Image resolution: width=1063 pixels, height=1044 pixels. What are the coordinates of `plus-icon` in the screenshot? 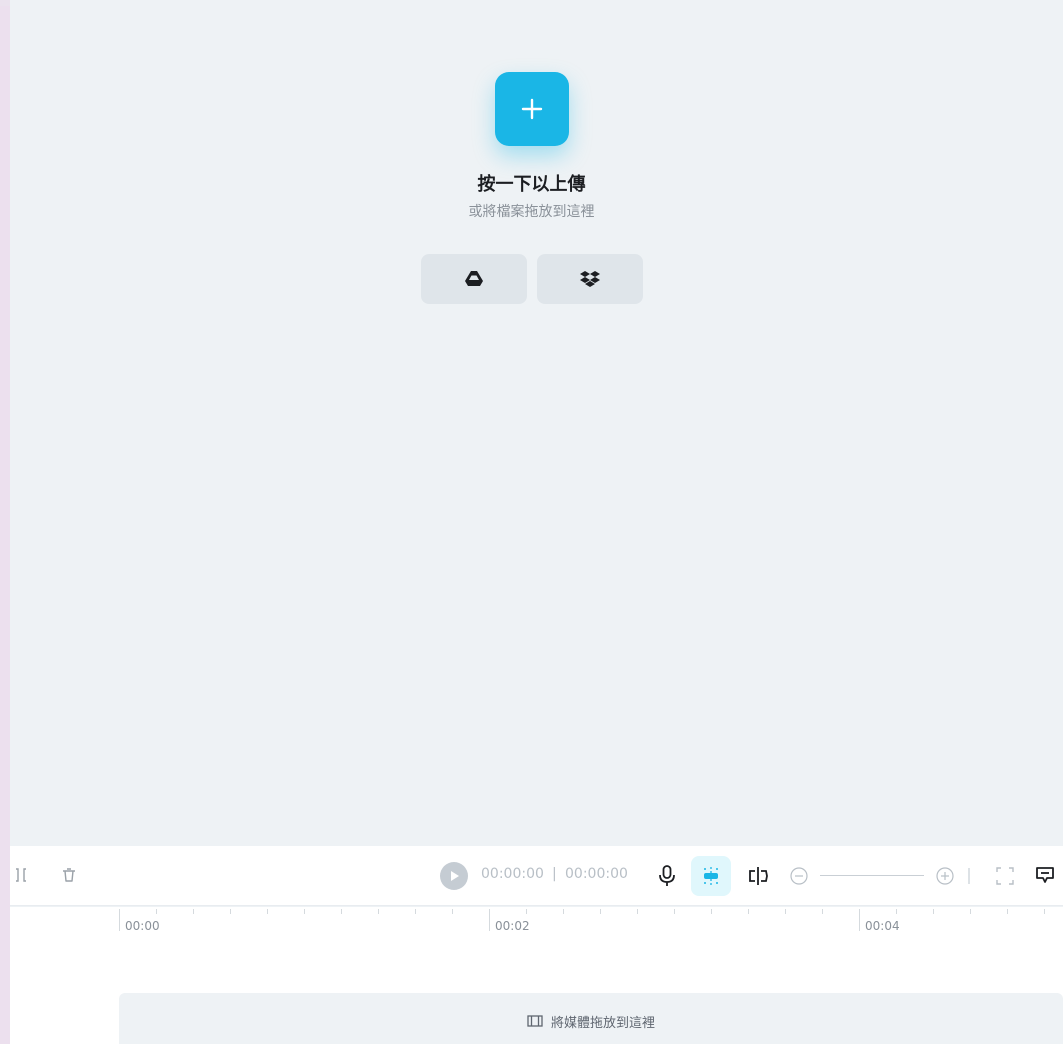 It's located at (532, 109).